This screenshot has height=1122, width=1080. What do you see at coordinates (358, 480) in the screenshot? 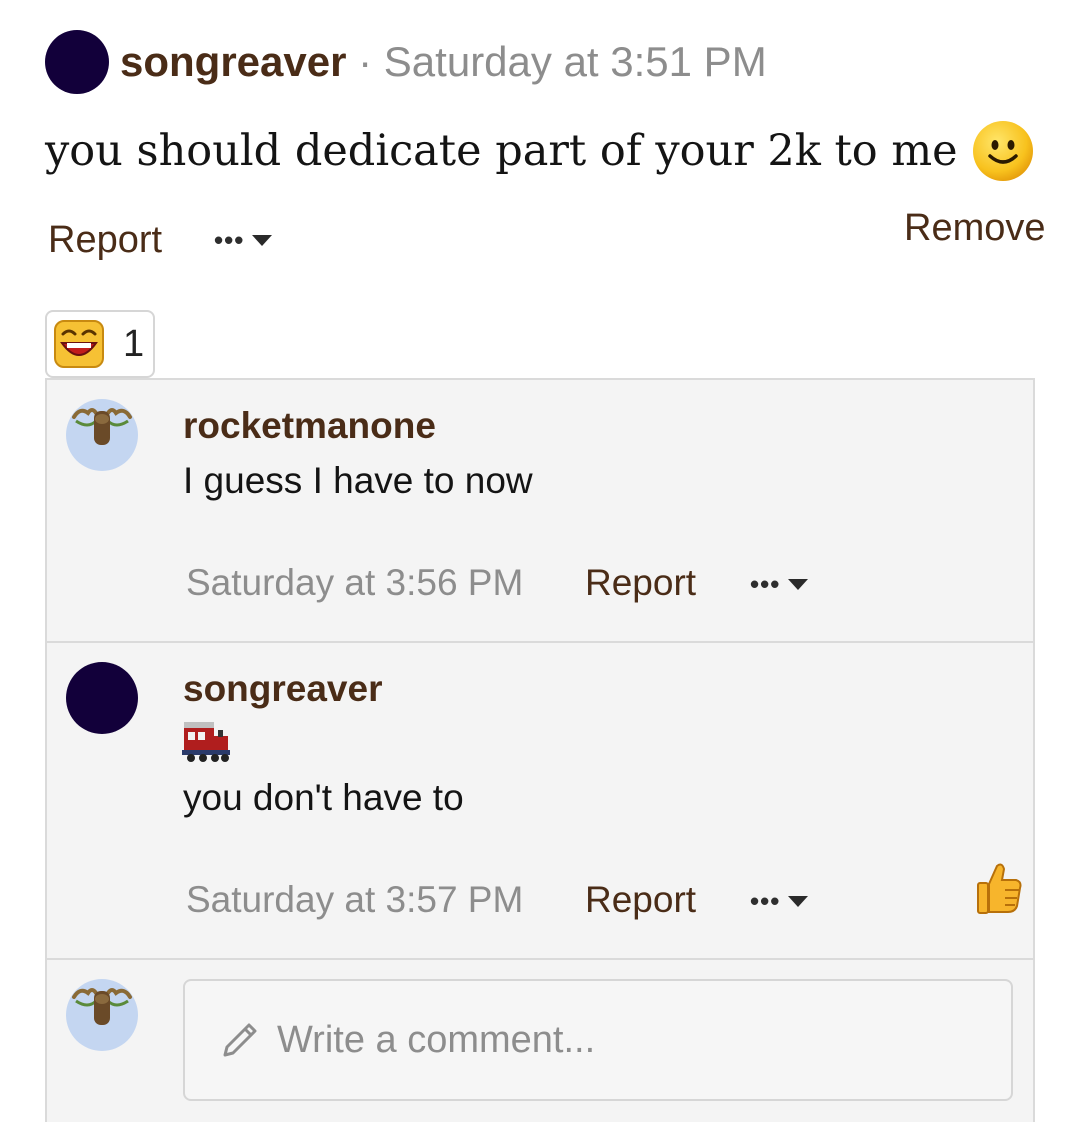
I see `comment-text: I guess I have to now` at bounding box center [358, 480].